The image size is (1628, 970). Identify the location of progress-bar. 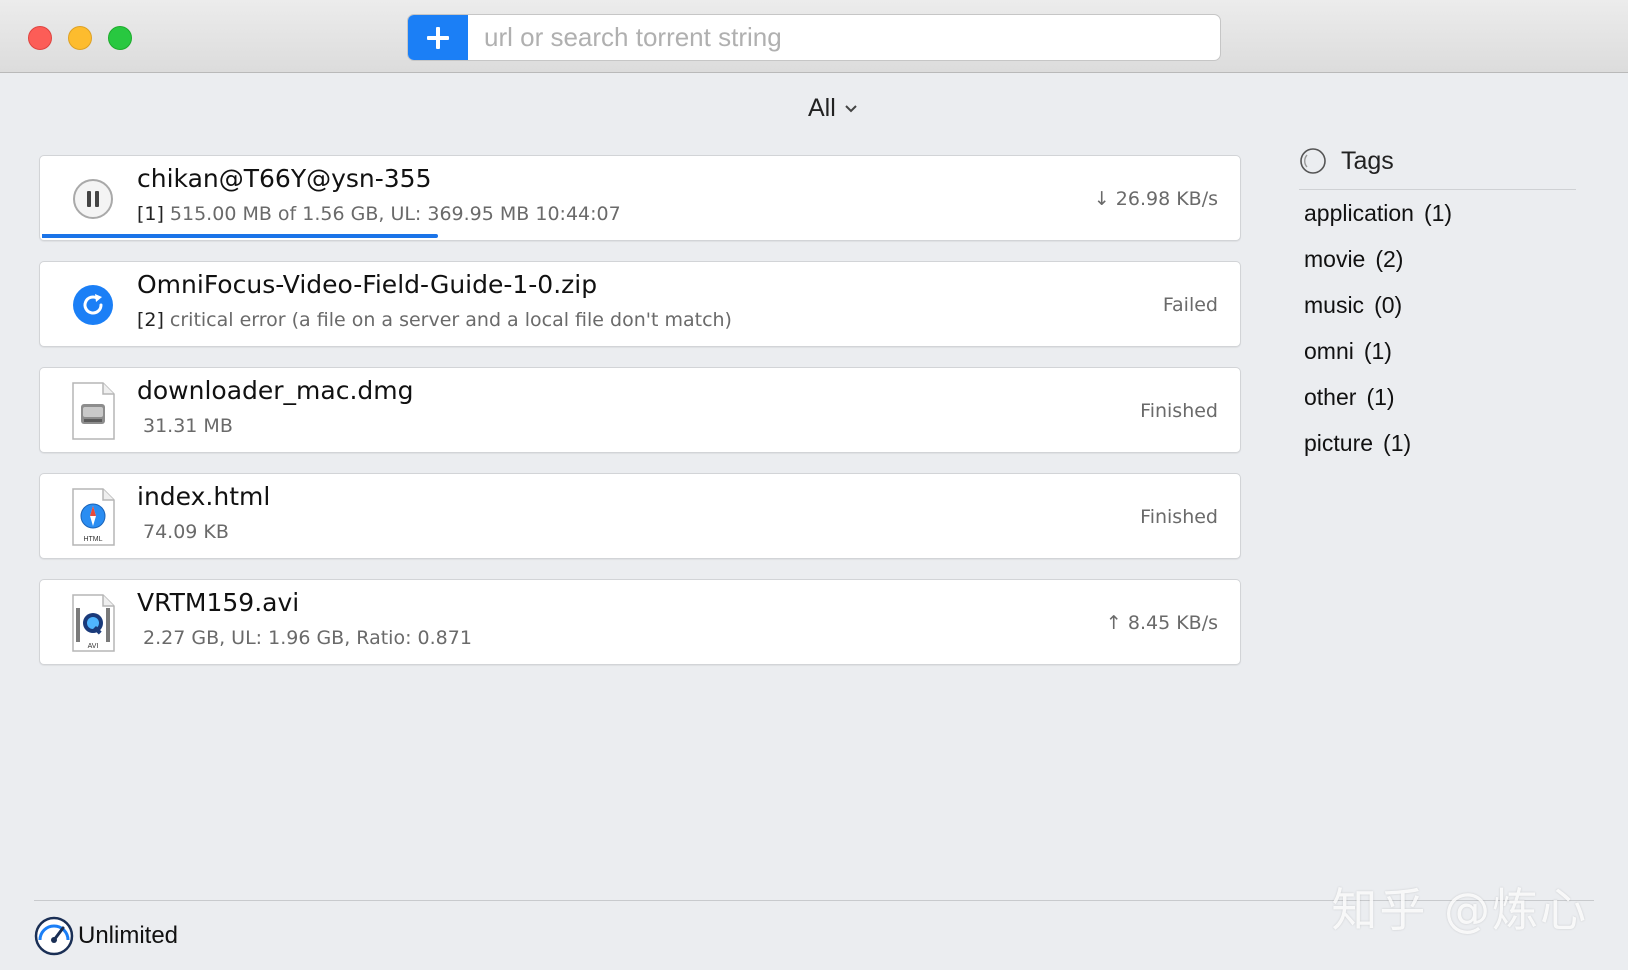
(240, 236).